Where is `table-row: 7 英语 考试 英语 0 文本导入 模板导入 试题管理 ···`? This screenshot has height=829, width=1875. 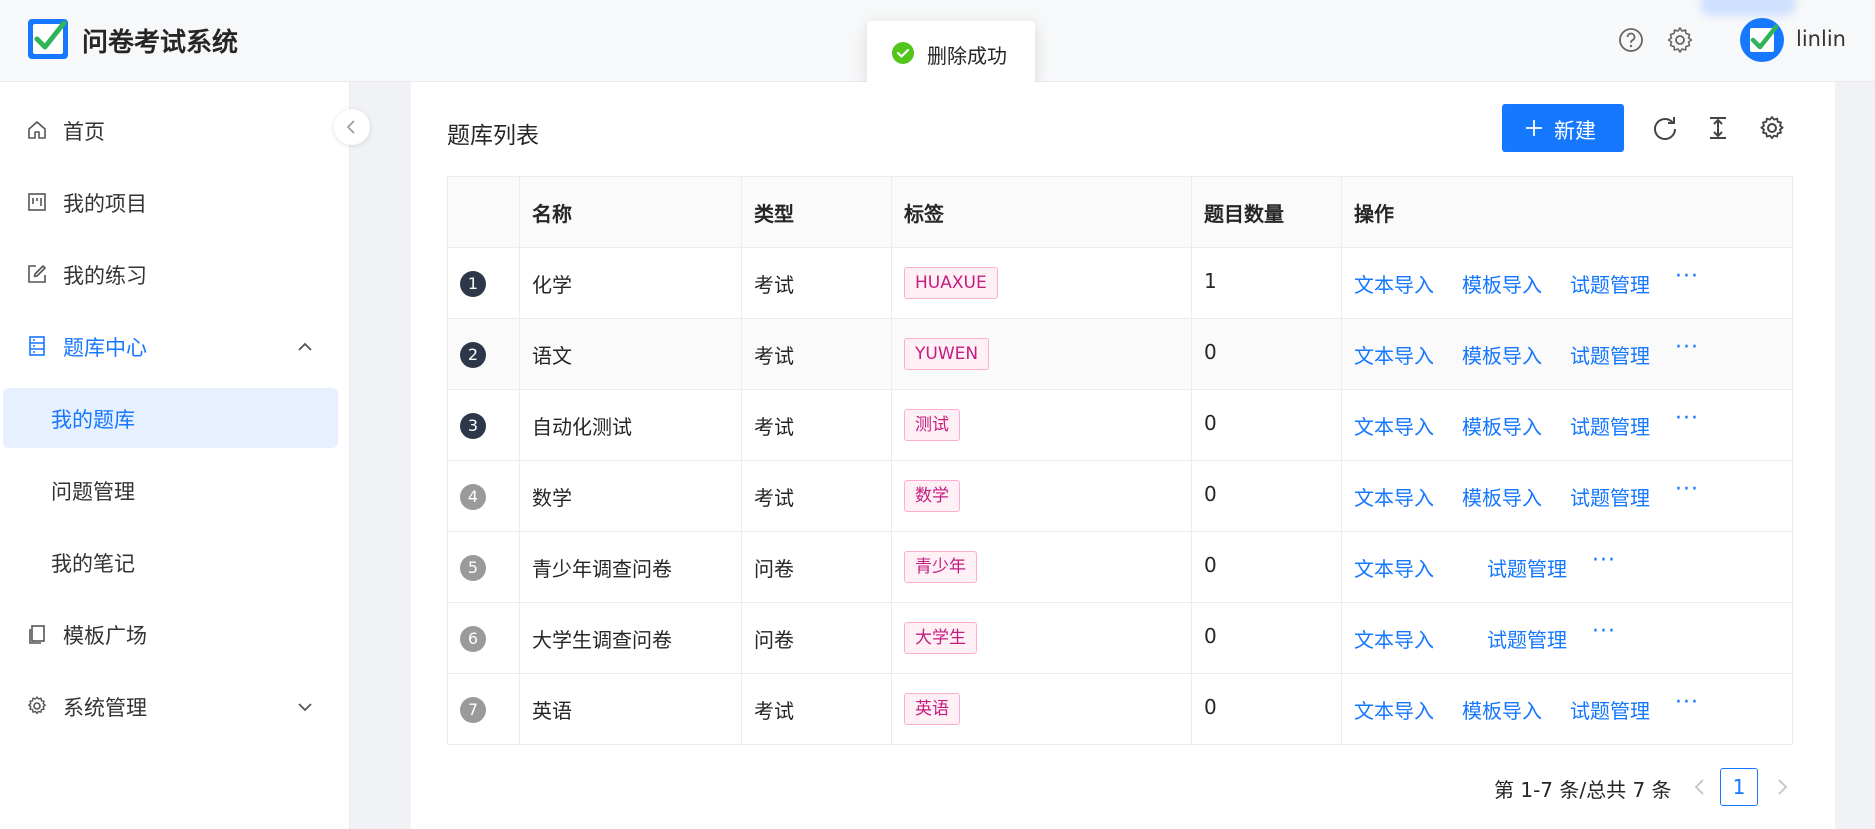 table-row: 7 英语 考试 英语 0 文本导入 模板导入 试题管理 ··· is located at coordinates (1120, 709).